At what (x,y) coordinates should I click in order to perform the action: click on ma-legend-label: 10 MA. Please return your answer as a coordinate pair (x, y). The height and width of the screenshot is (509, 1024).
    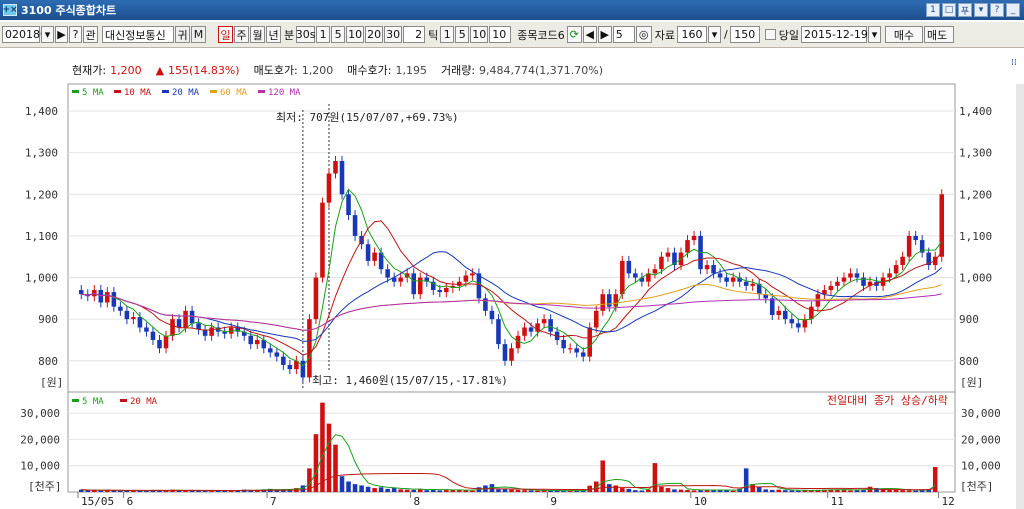
    Looking at the image, I should click on (138, 93).